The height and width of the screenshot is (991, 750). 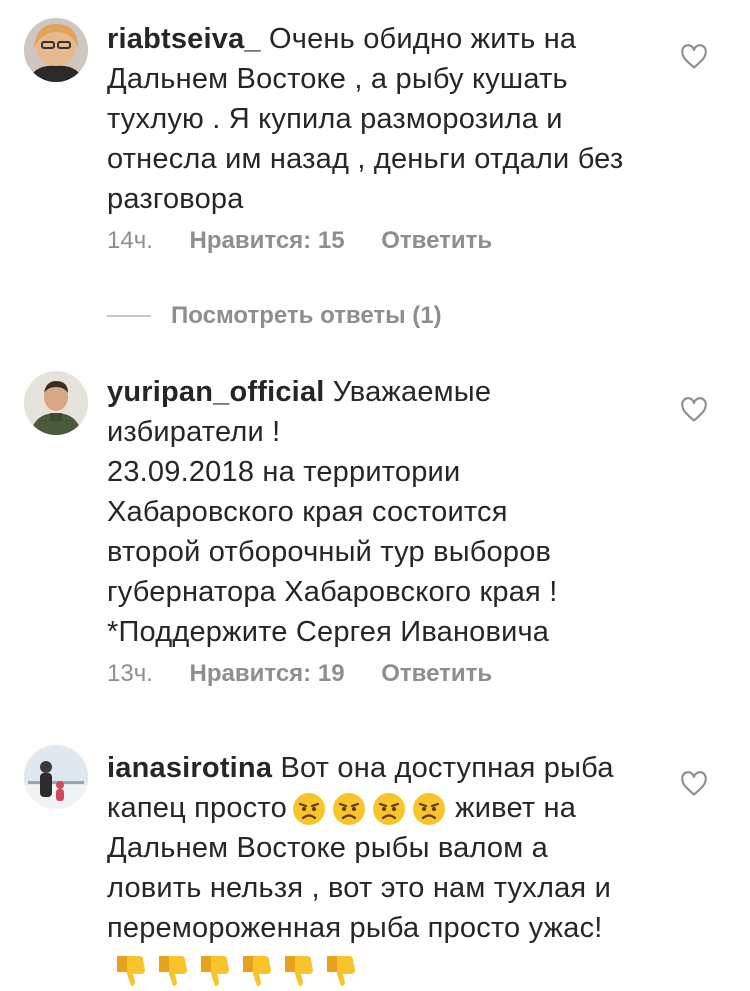 What do you see at coordinates (267, 241) in the screenshot?
I see `likes-count: Нравится: 15` at bounding box center [267, 241].